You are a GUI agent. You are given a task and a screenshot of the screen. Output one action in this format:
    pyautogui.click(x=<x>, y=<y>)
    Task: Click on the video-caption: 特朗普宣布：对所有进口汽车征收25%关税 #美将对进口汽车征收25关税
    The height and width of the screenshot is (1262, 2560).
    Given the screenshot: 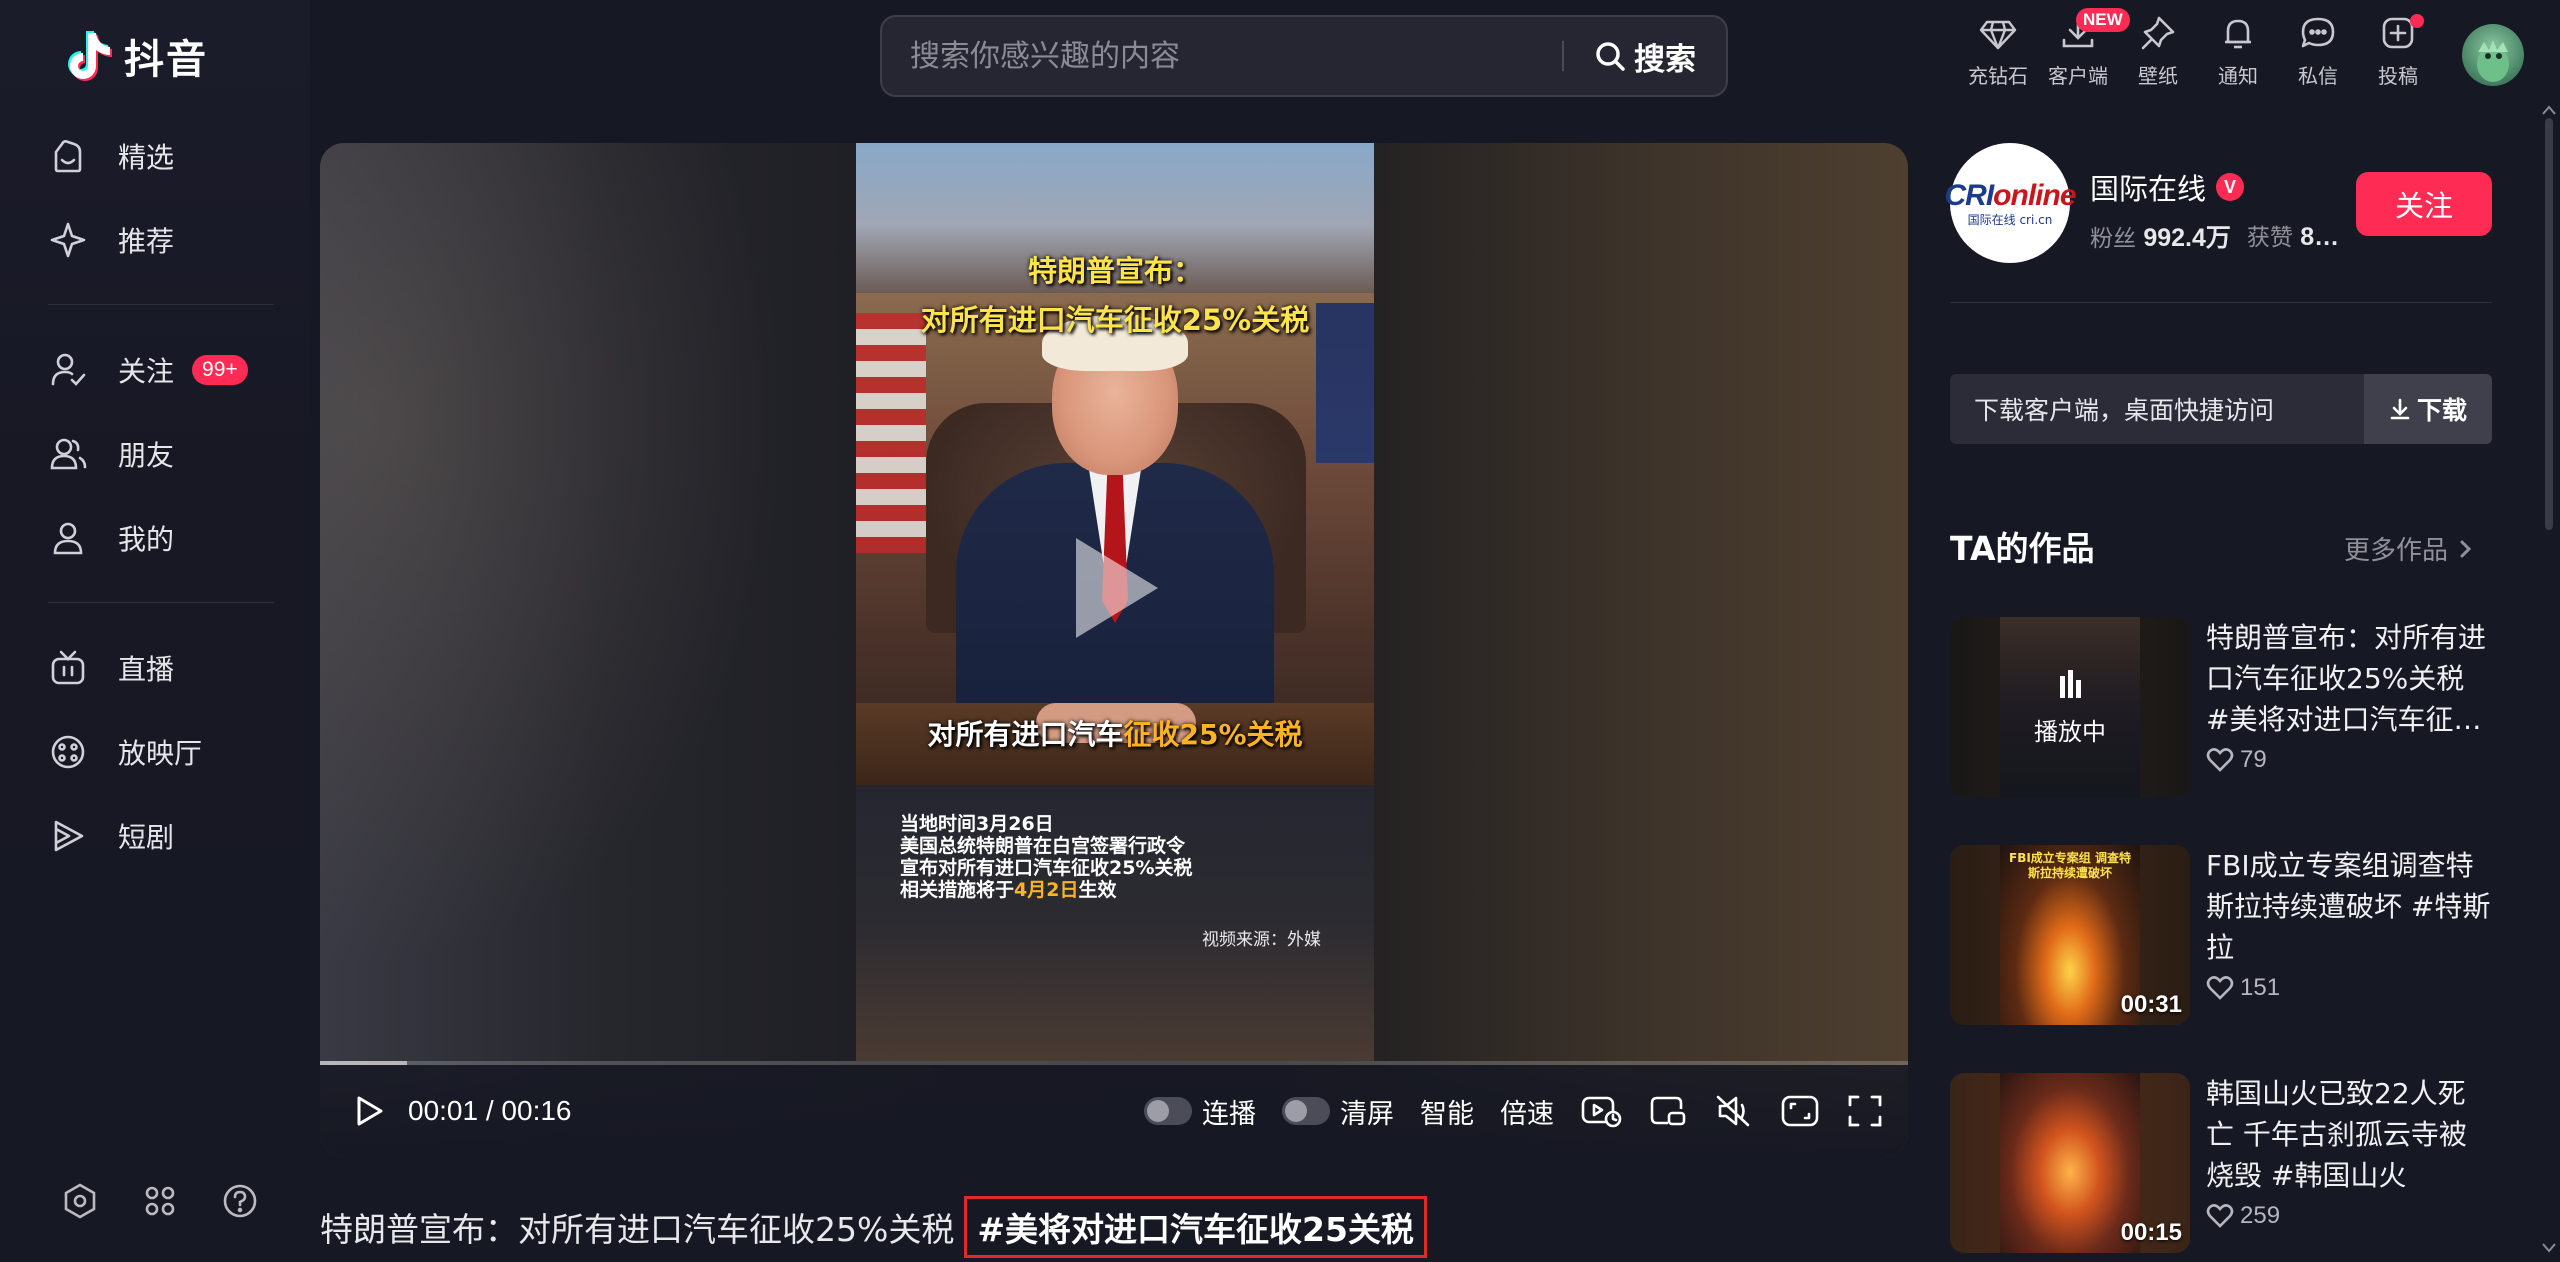 What is the action you would take?
    pyautogui.click(x=873, y=1227)
    